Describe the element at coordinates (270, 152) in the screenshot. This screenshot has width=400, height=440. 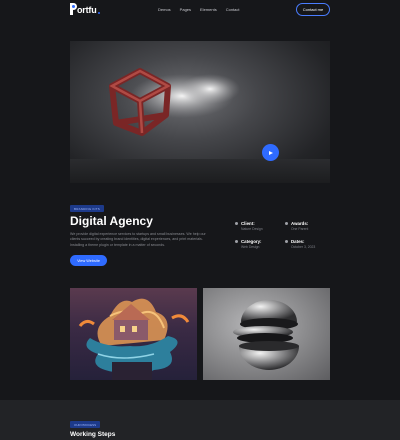
I see `play-button` at that location.